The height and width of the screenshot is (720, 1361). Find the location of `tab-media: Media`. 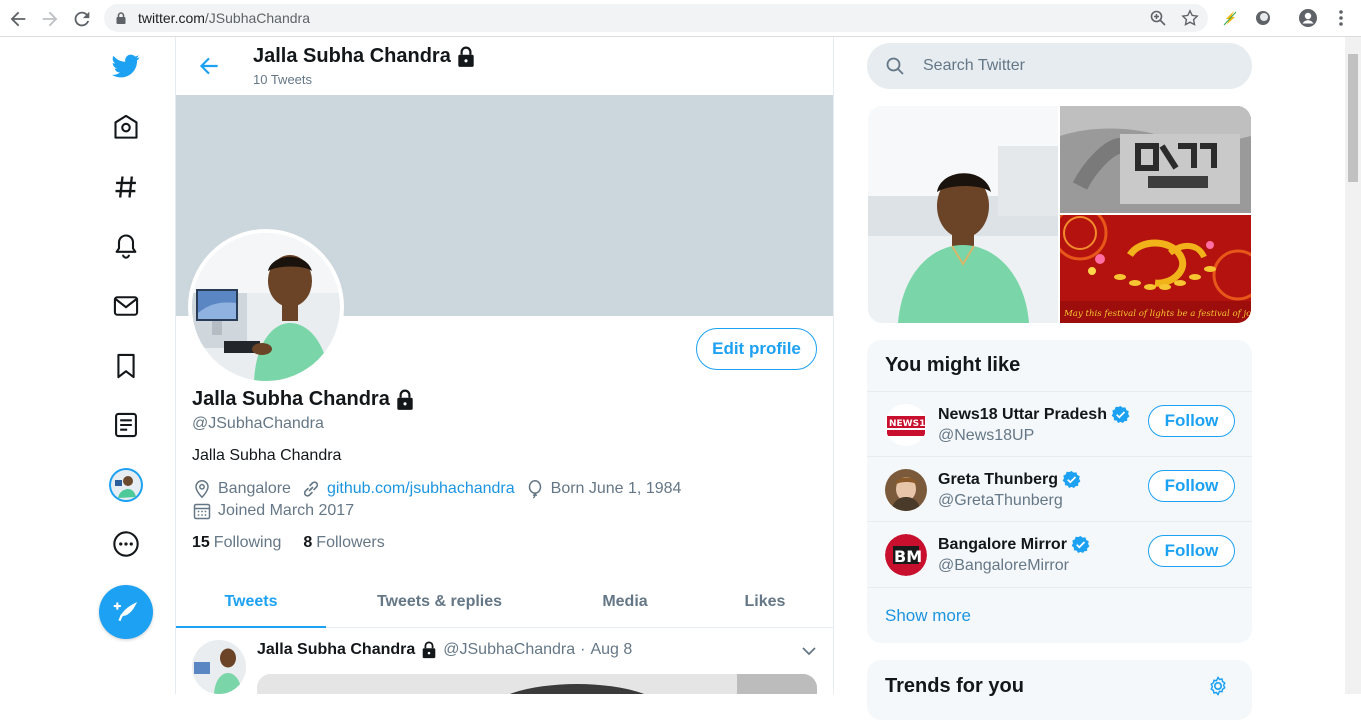

tab-media: Media is located at coordinates (625, 602).